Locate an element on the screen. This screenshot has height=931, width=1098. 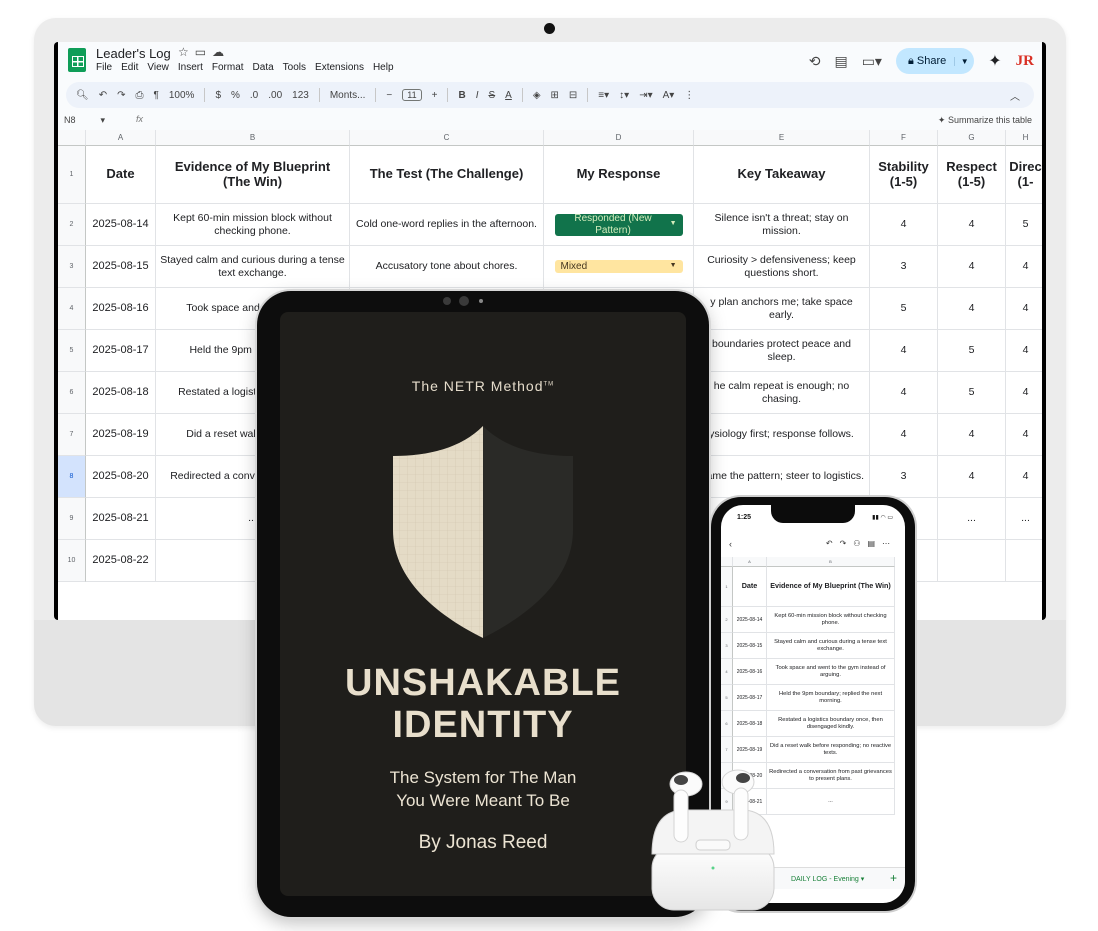
history-icon: ⟲ is located at coordinates (815, 61).